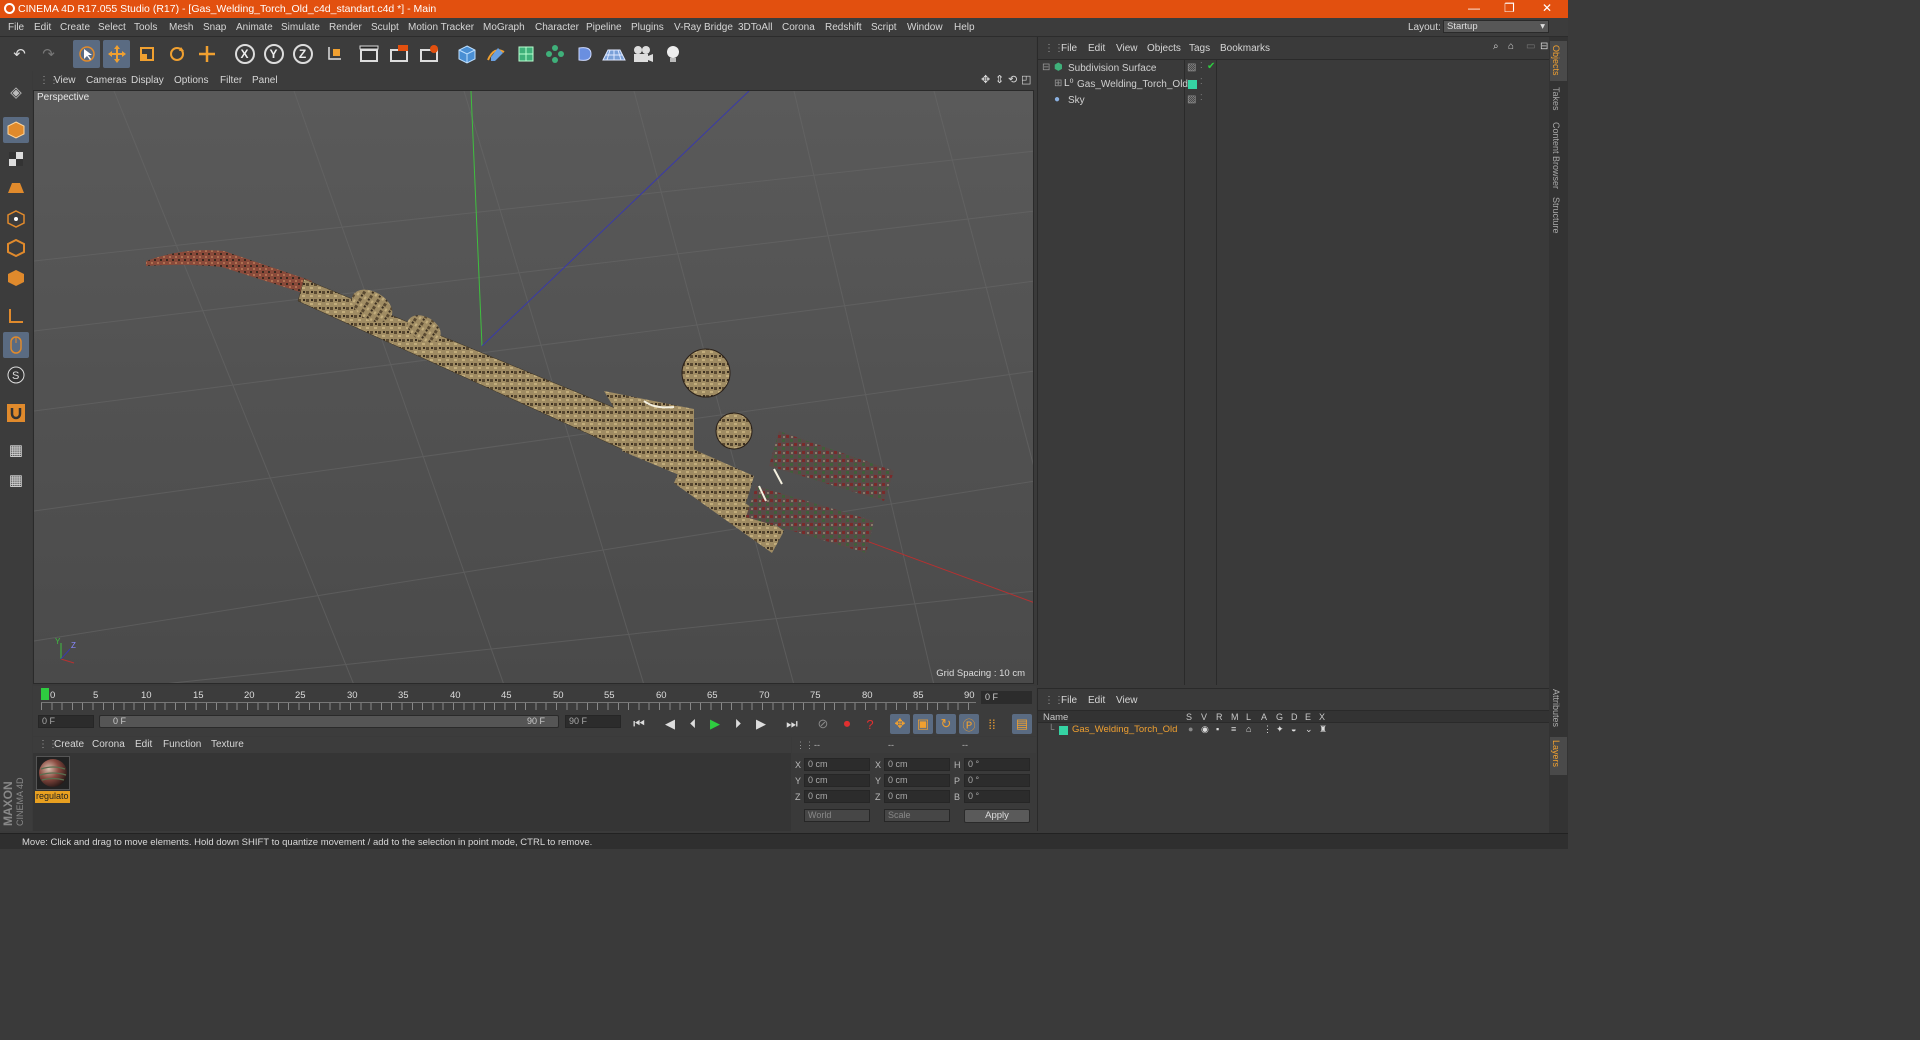 This screenshot has width=1920, height=1040. I want to click on workplane-icon, so click(16, 188).